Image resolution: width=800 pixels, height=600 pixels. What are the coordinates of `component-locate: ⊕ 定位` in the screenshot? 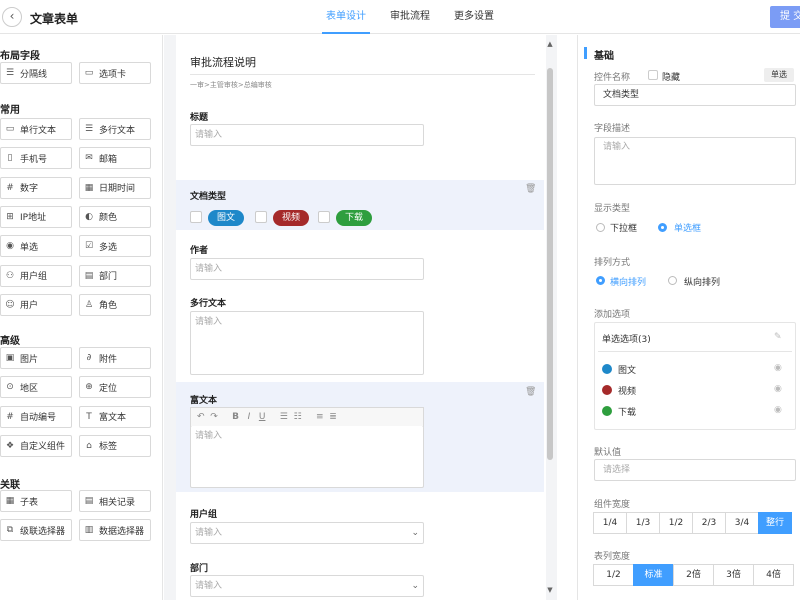 It's located at (115, 387).